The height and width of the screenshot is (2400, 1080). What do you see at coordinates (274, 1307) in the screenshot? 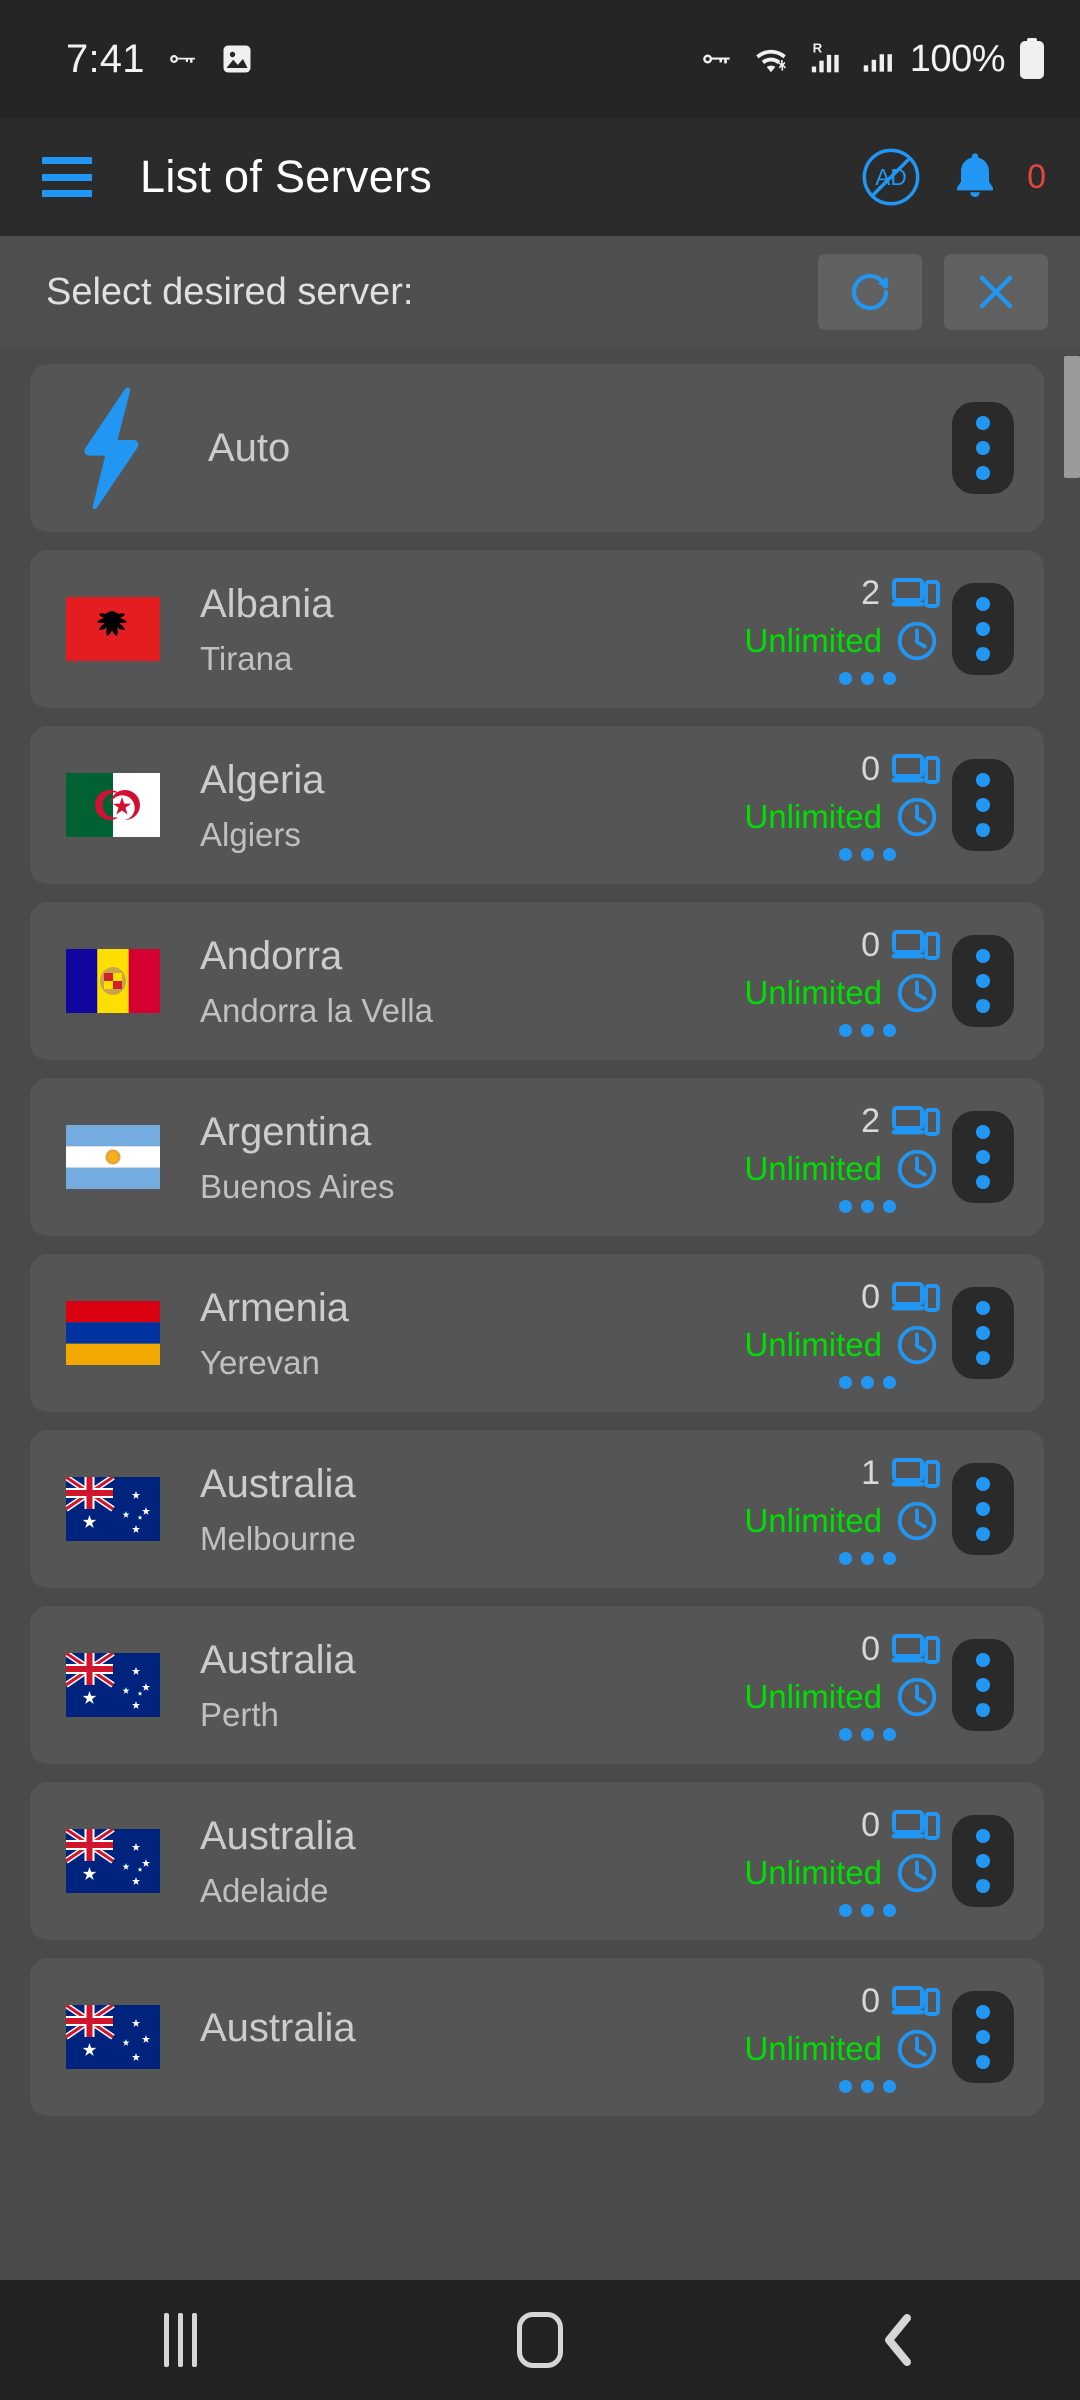
I see `country-name: Armenia` at bounding box center [274, 1307].